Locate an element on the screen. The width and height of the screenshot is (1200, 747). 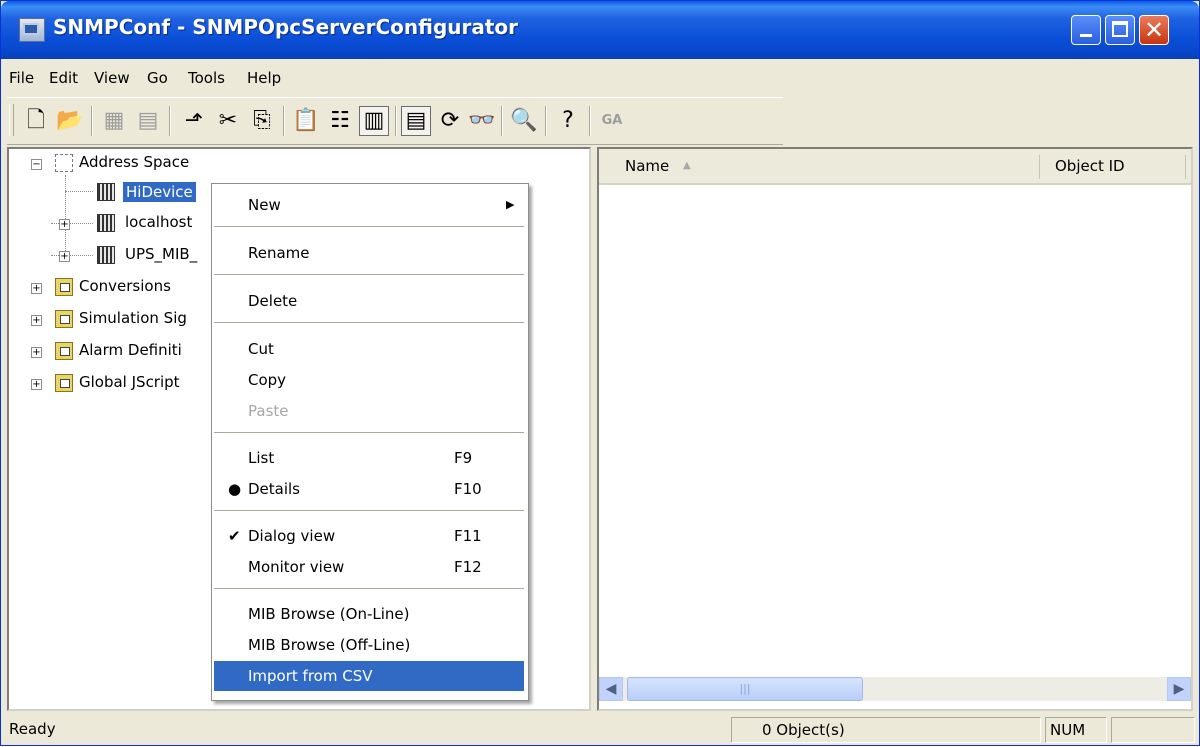
menu-edit: Edit is located at coordinates (63, 78).